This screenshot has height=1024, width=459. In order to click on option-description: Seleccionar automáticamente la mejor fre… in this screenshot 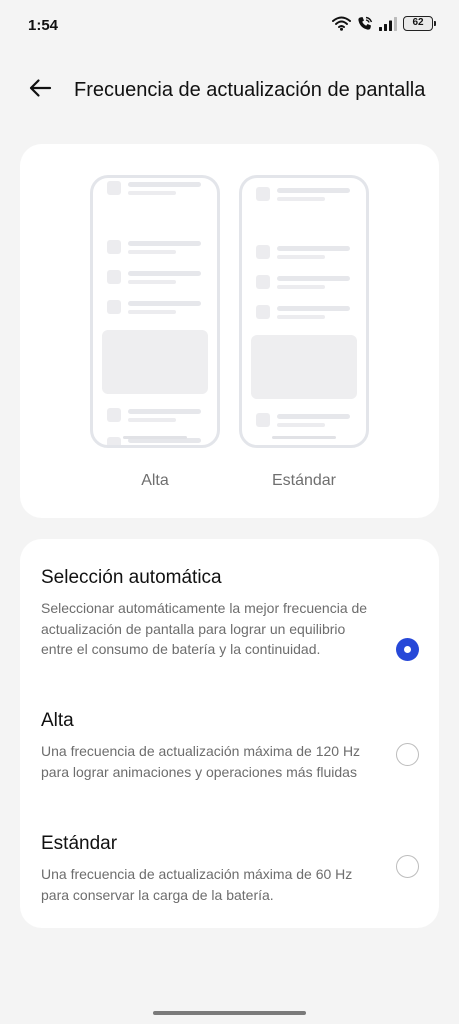, I will do `click(204, 628)`.